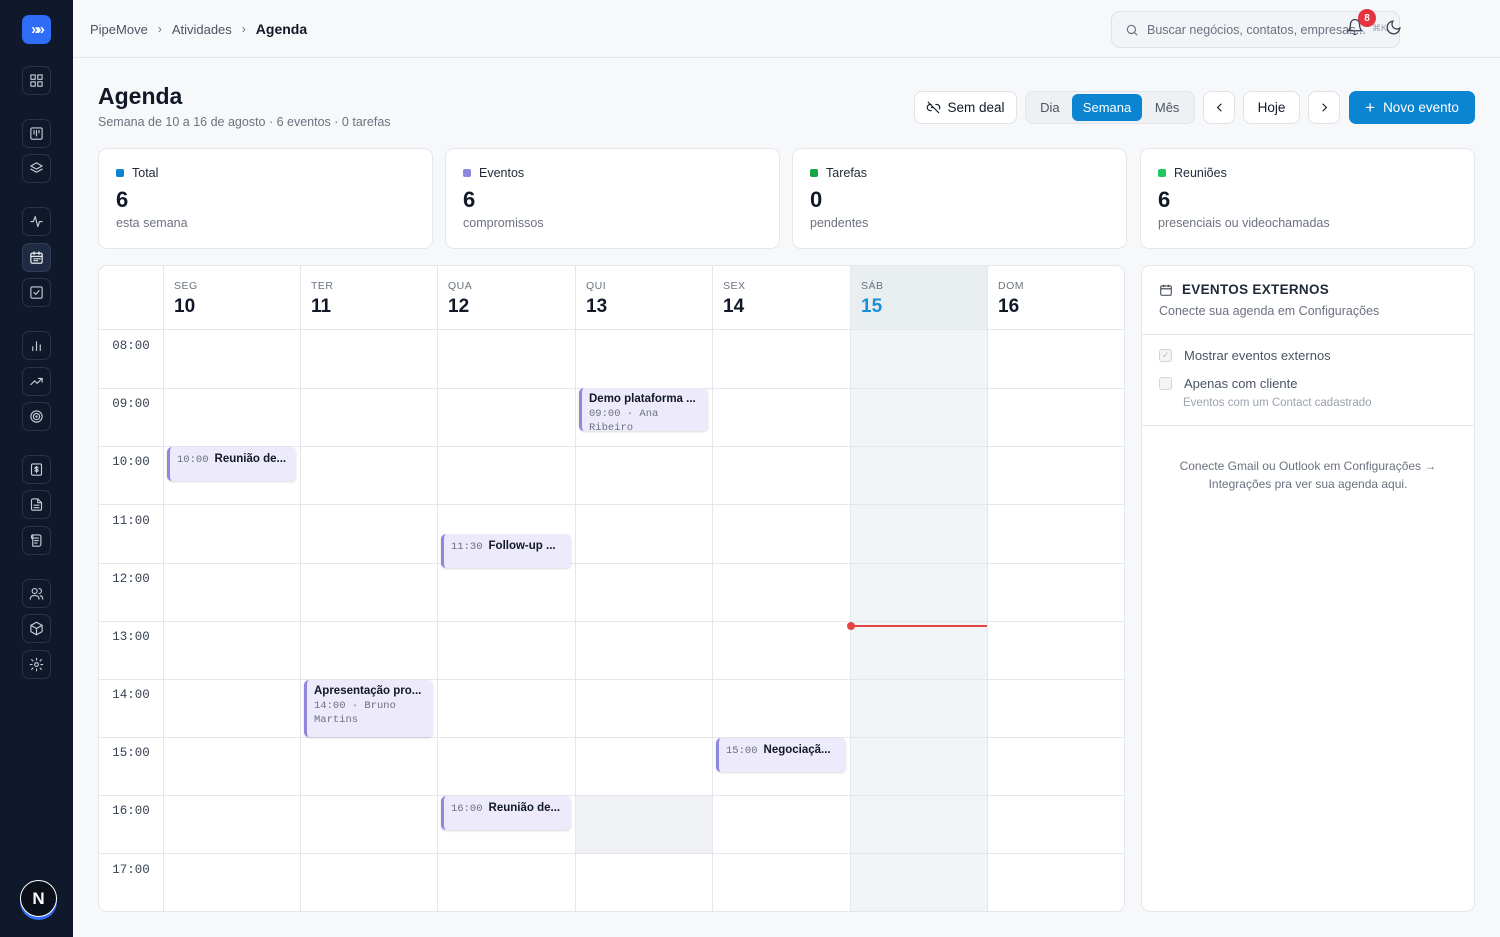 This screenshot has width=1500, height=937. I want to click on money-icon, so click(36, 469).